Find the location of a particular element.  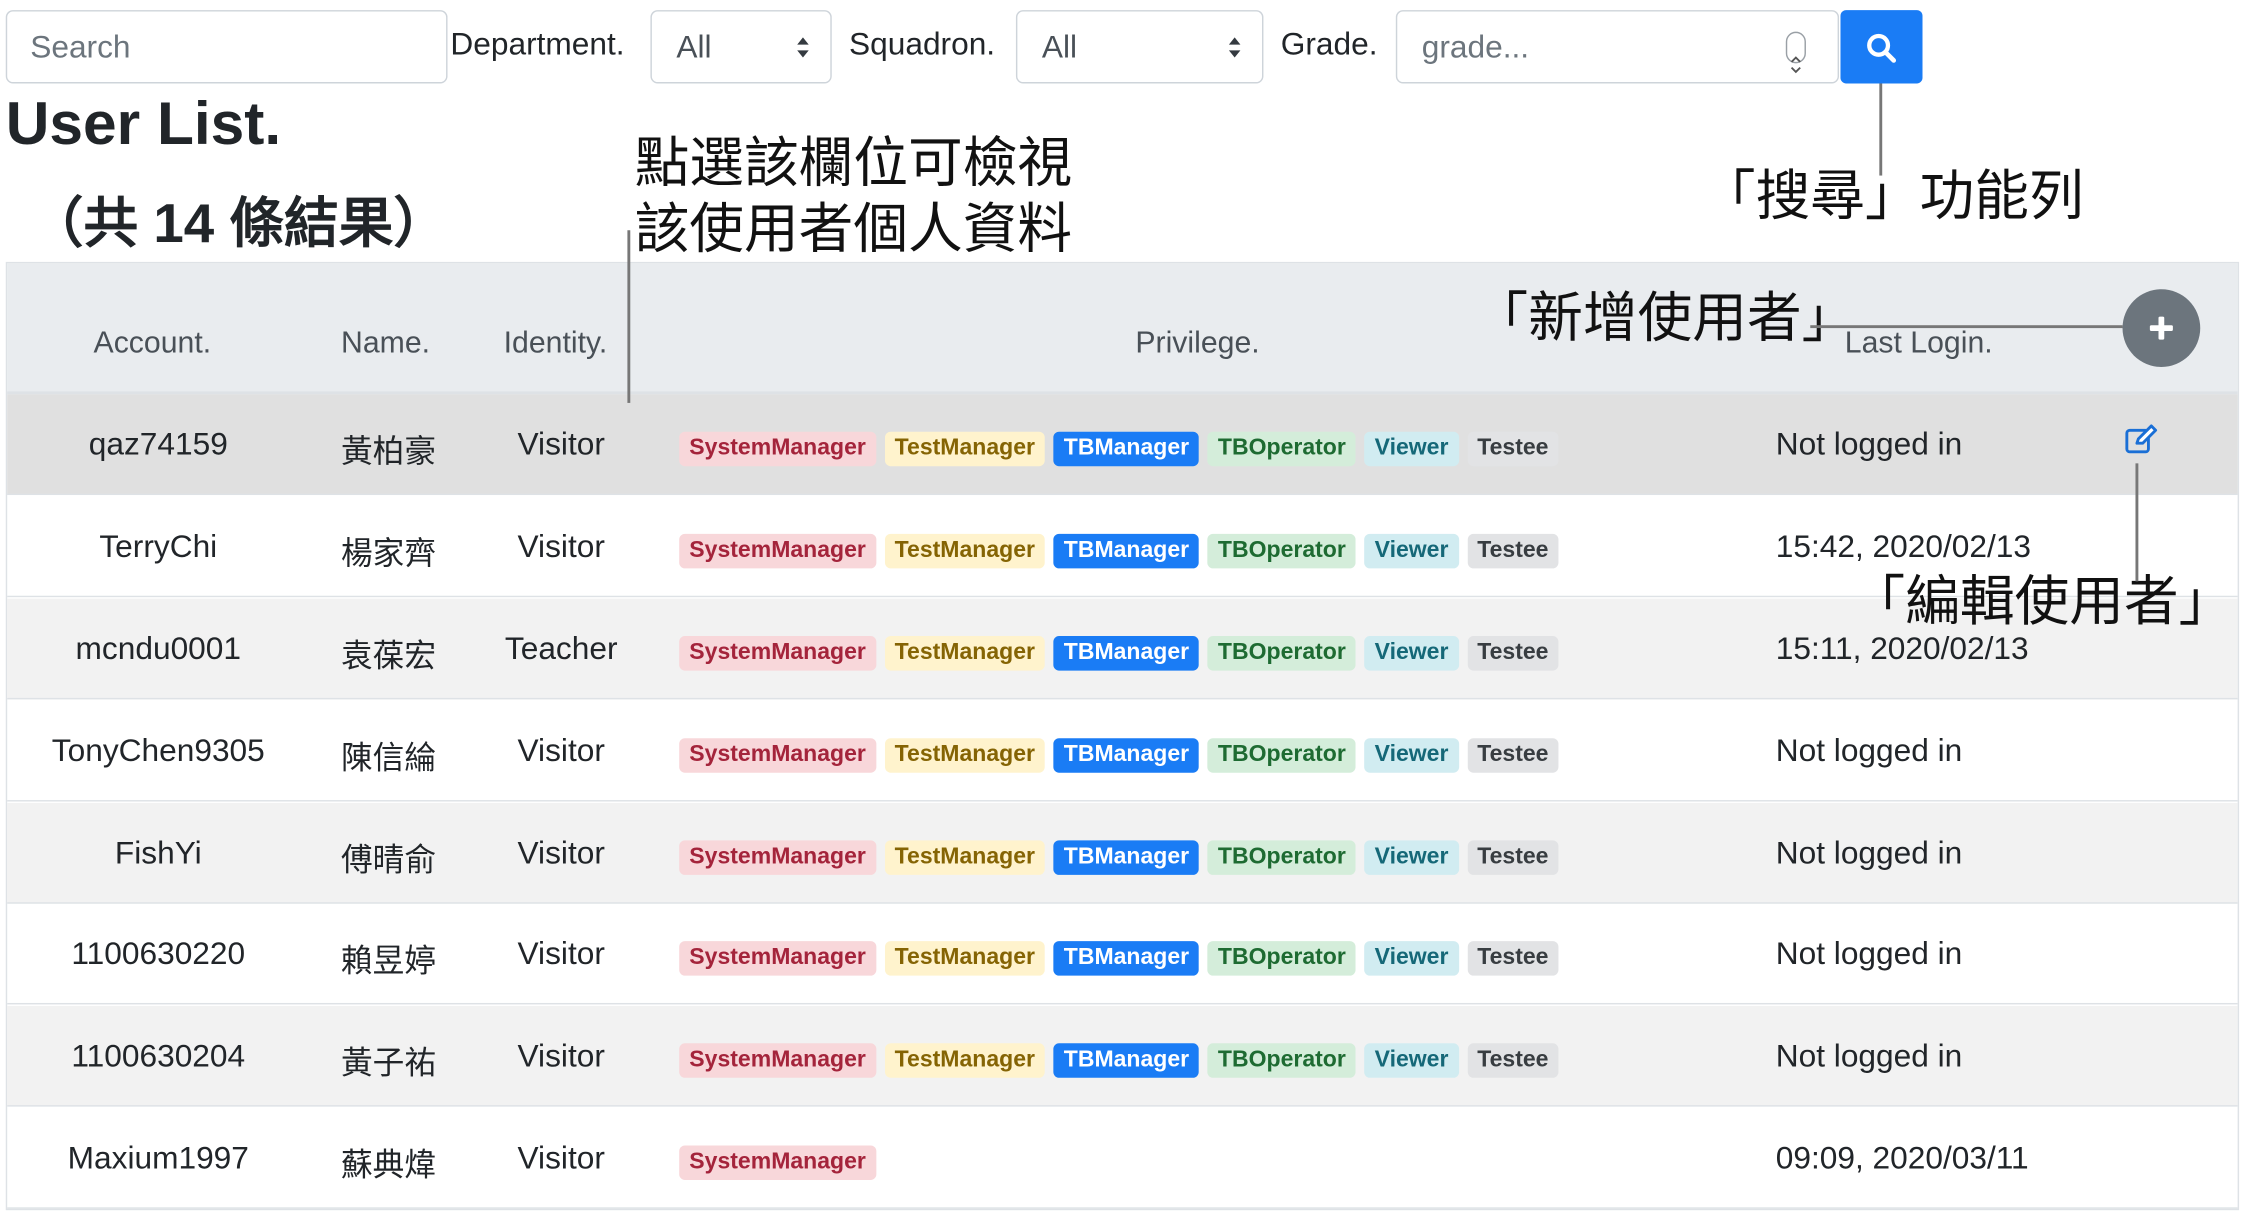

page-title: User List. is located at coordinates (143, 123).